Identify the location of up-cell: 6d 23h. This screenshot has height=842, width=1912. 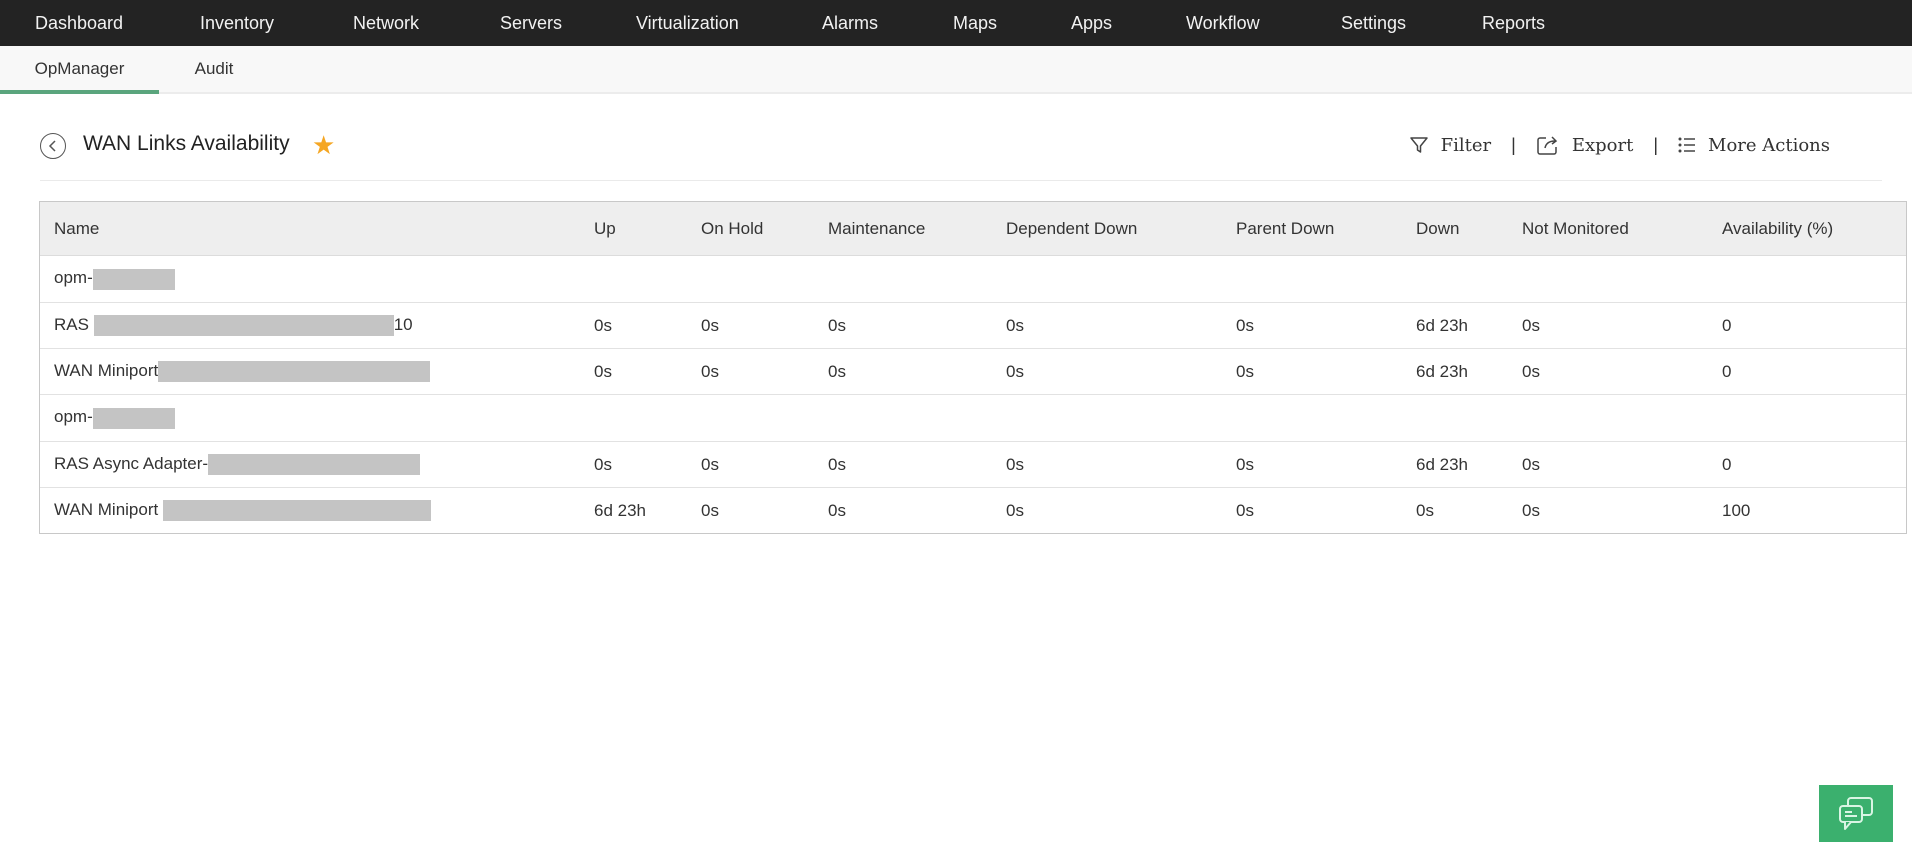
(633, 510).